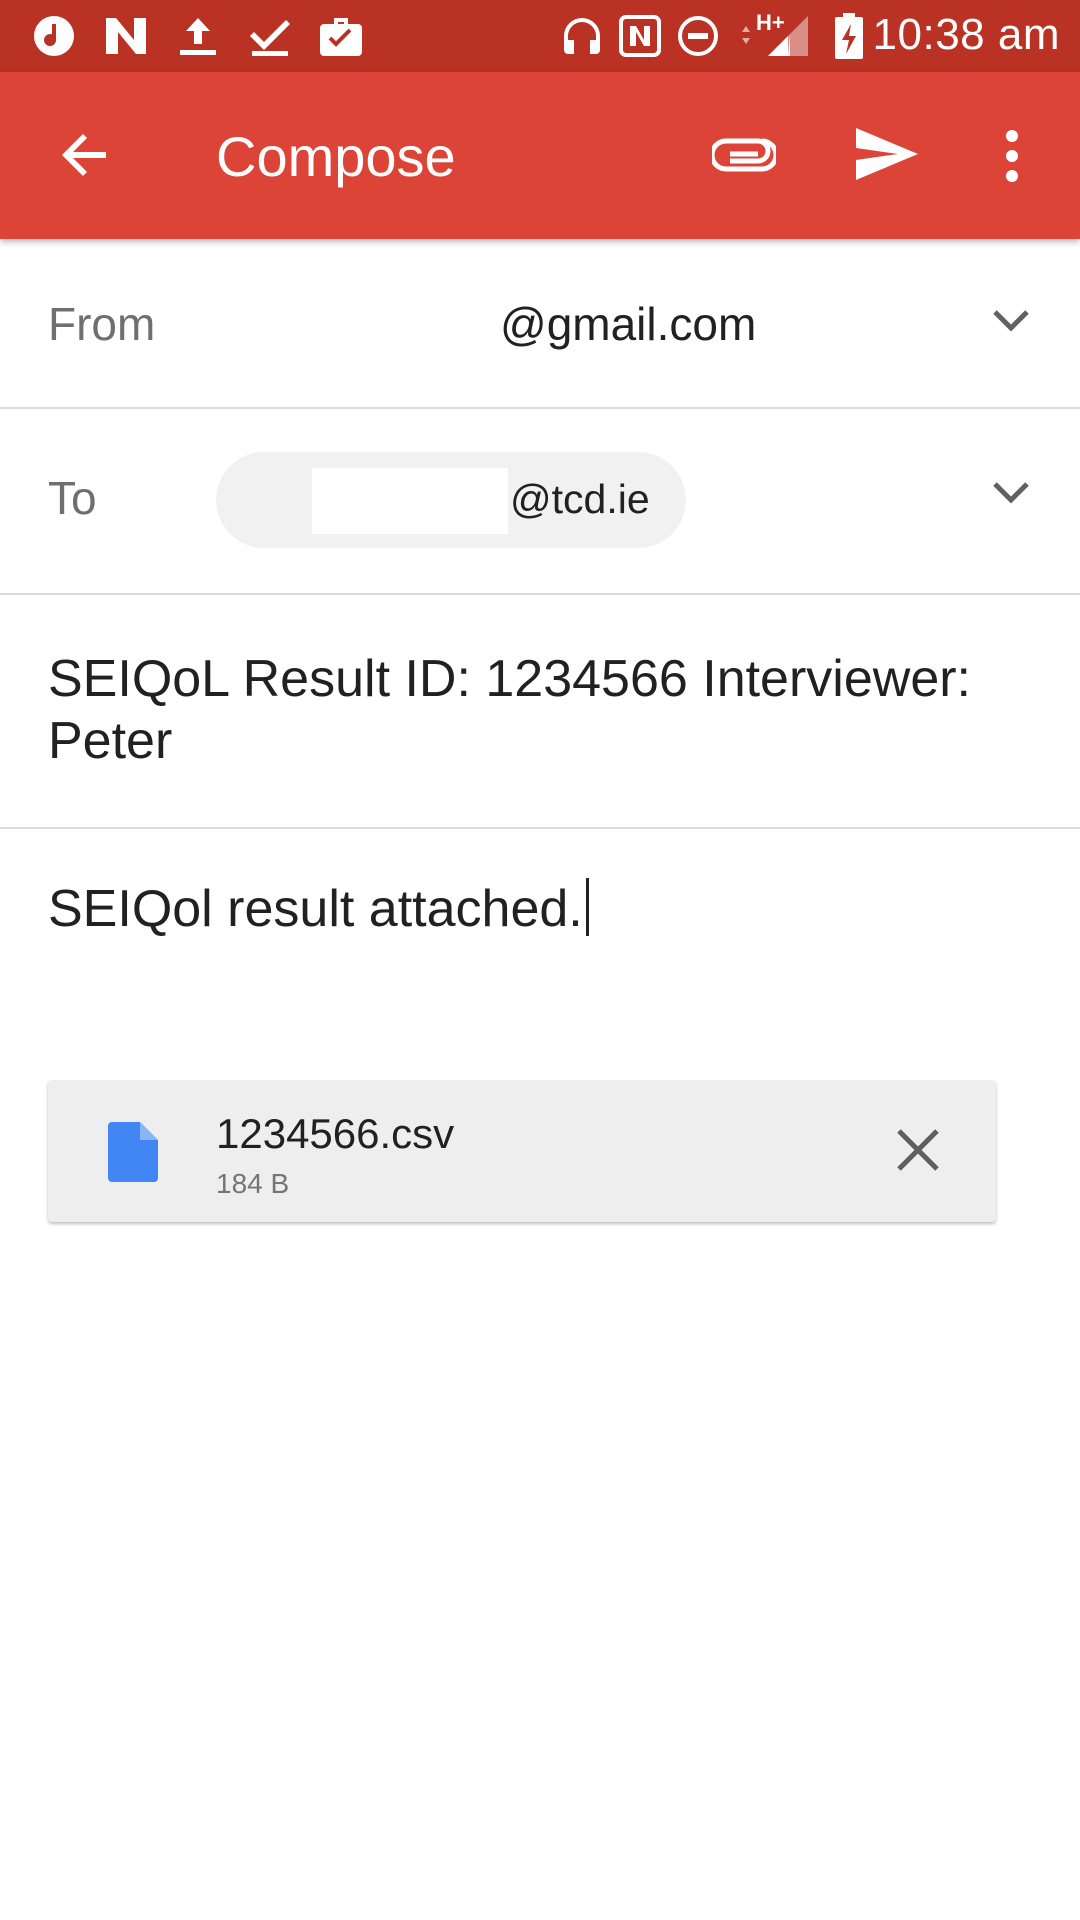 This screenshot has height=1920, width=1080. What do you see at coordinates (582, 36) in the screenshot?
I see `headphones-icon` at bounding box center [582, 36].